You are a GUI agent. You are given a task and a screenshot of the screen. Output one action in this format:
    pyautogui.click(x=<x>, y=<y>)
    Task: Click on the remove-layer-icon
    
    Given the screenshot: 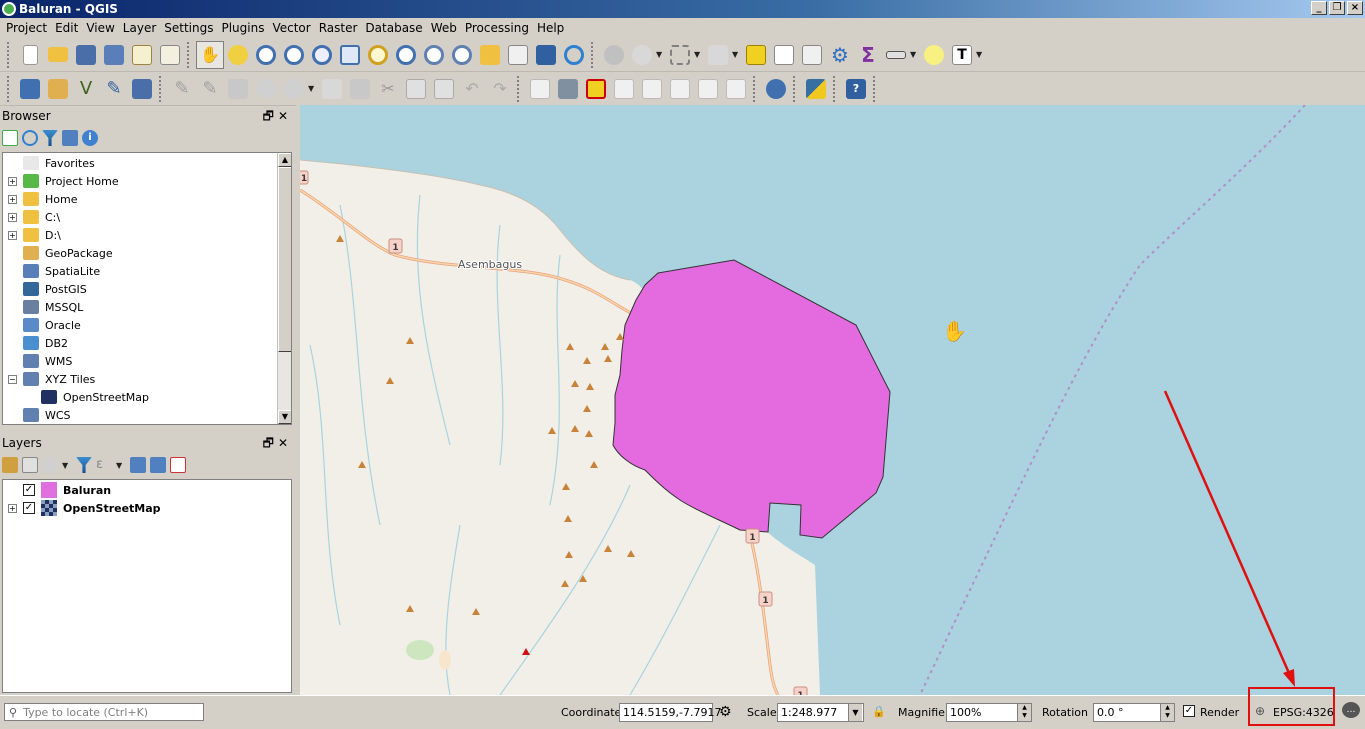 What is the action you would take?
    pyautogui.click(x=178, y=465)
    